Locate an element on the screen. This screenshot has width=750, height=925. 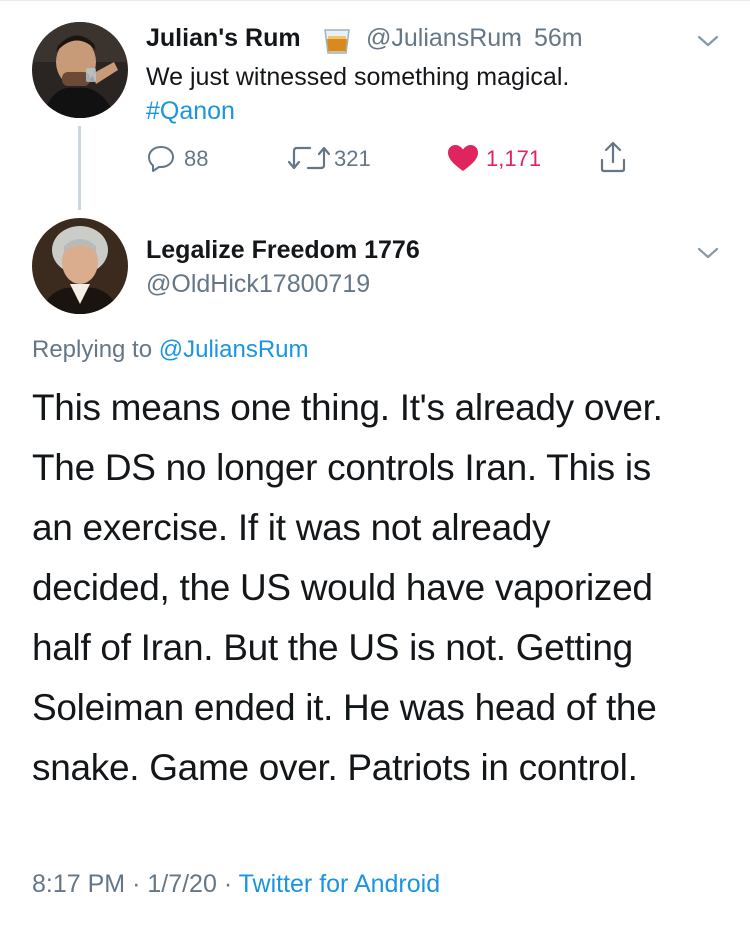
retweet-icon is located at coordinates (309, 158).